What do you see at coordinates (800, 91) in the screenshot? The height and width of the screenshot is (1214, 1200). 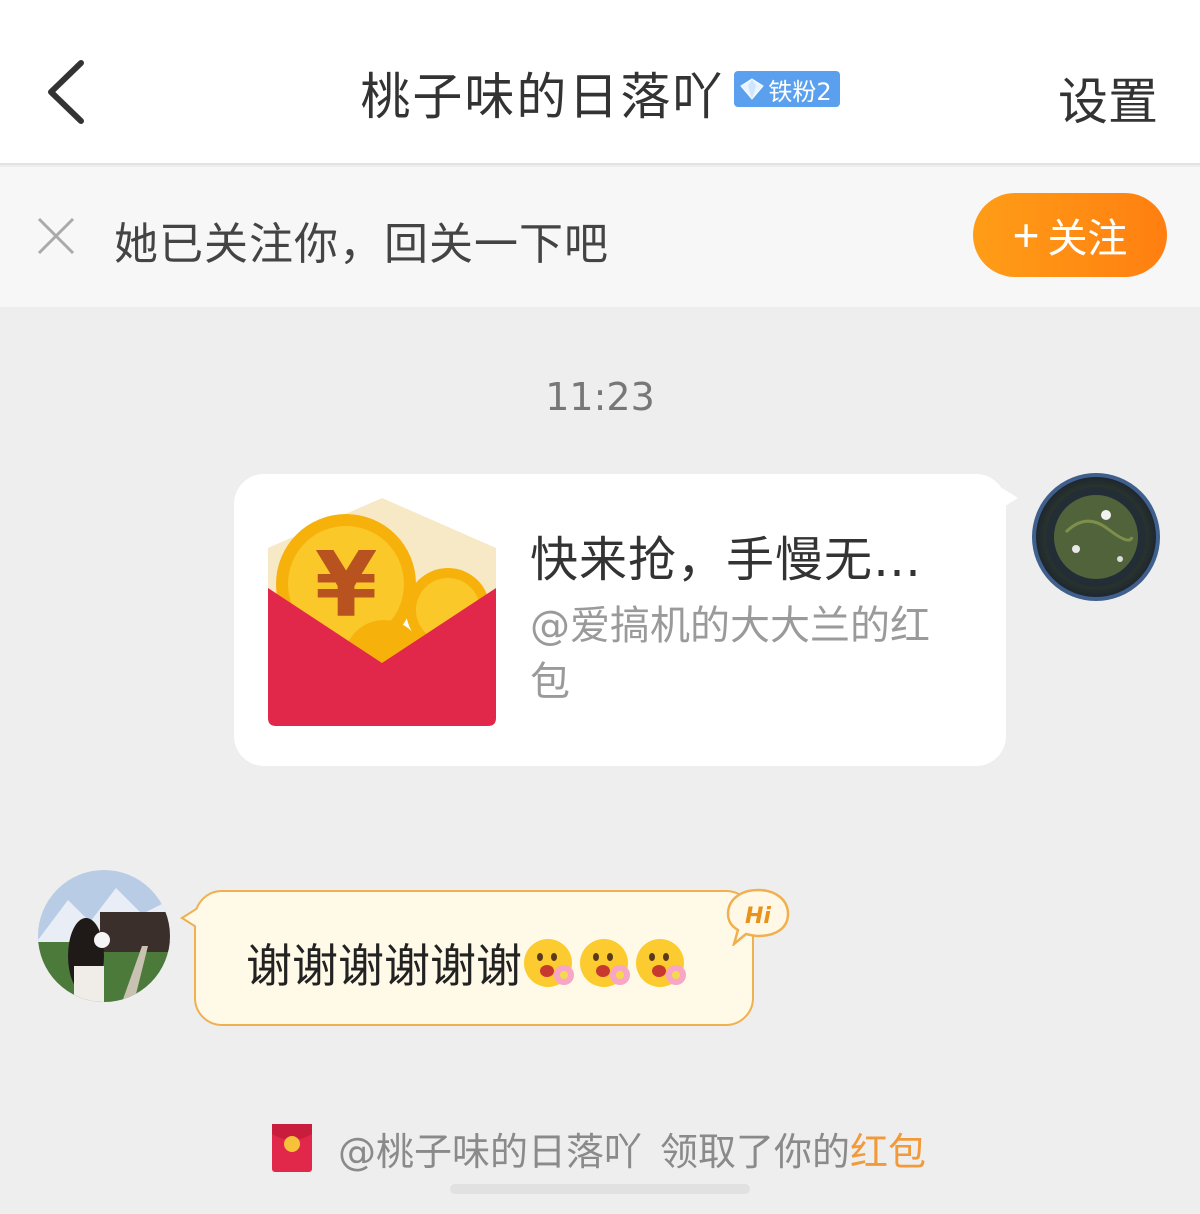 I see `fan-badge-label: 铁粉2` at bounding box center [800, 91].